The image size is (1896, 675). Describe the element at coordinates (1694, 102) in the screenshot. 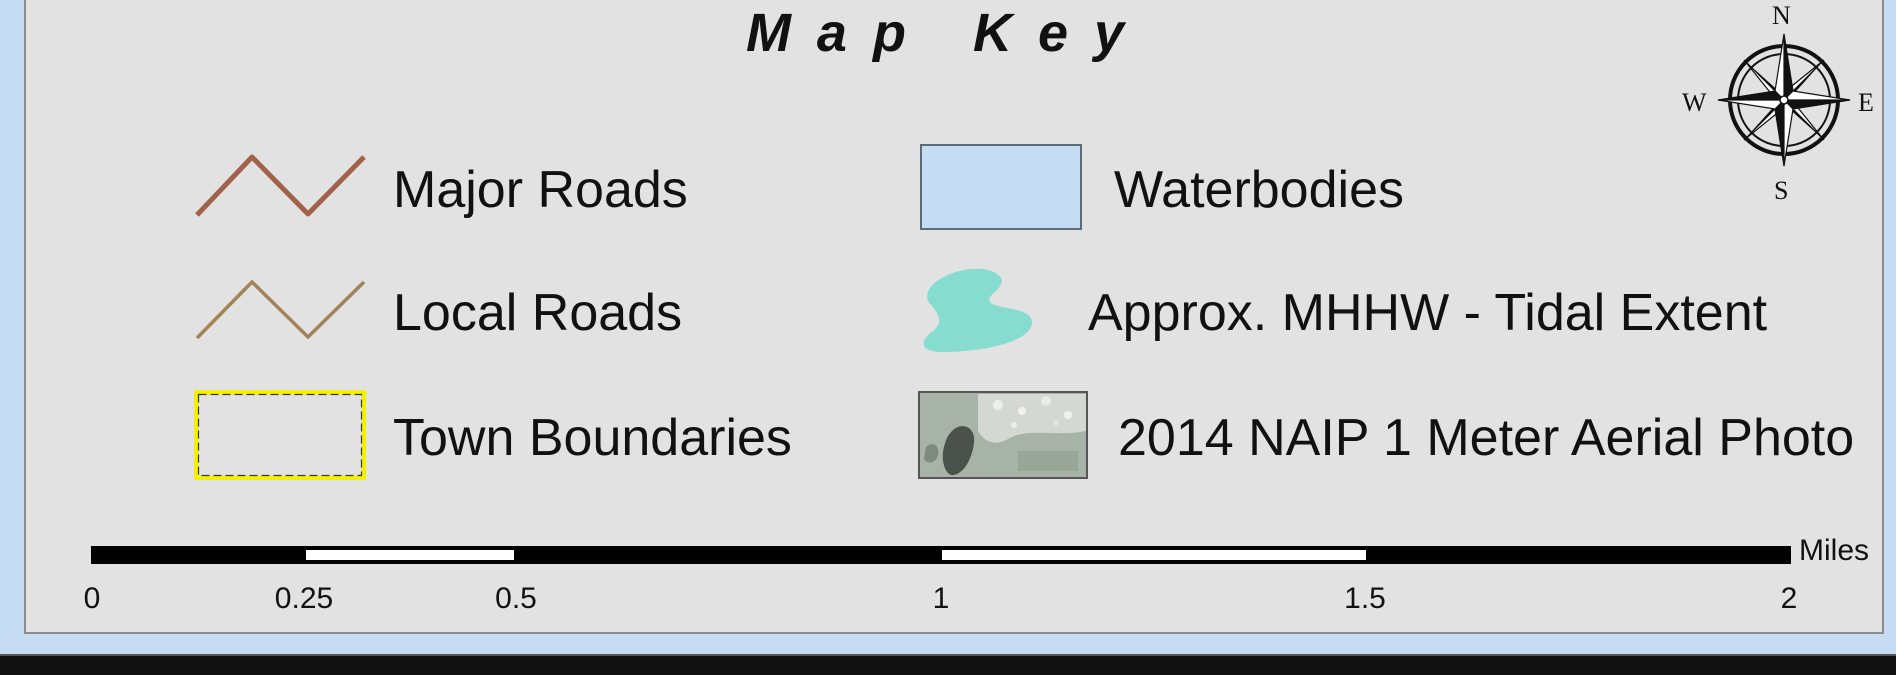

I see `compass-west-label: W` at that location.